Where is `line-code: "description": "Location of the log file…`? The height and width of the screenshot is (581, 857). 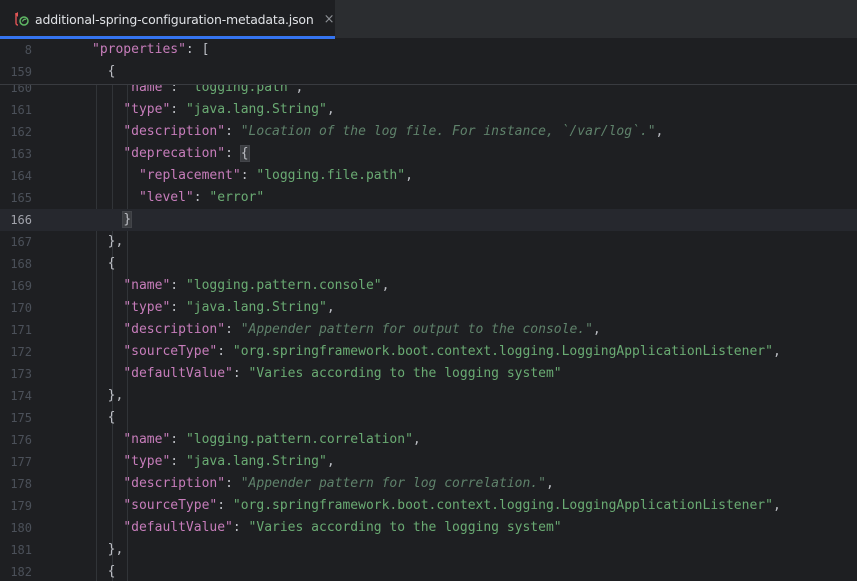 line-code: "description": "Location of the log file… is located at coordinates (393, 132).